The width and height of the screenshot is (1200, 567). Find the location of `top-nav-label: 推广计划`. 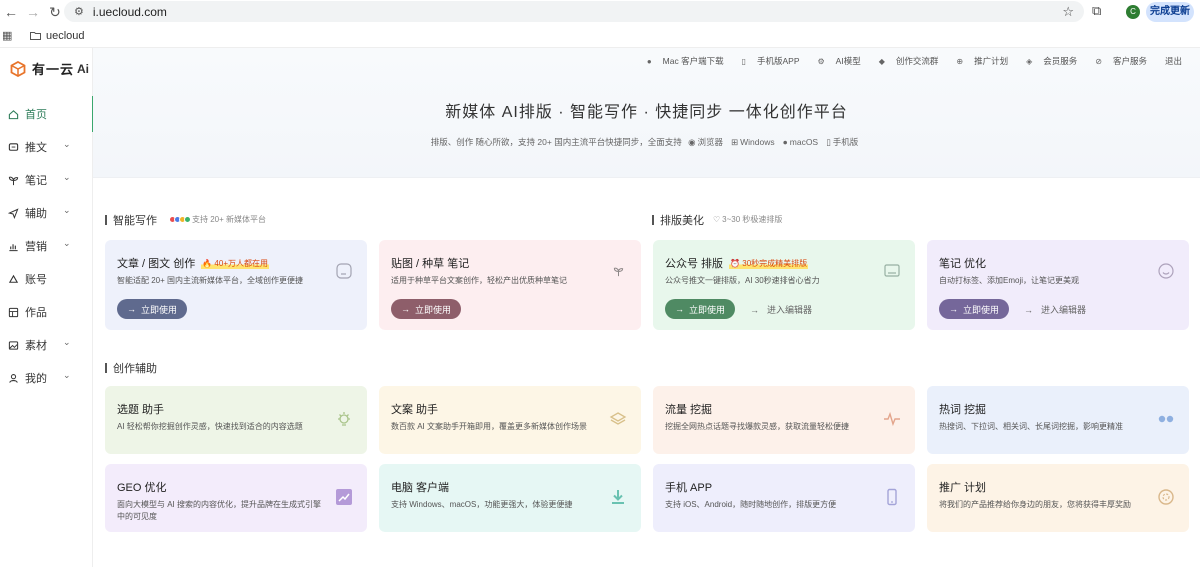

top-nav-label: 推广计划 is located at coordinates (991, 61).